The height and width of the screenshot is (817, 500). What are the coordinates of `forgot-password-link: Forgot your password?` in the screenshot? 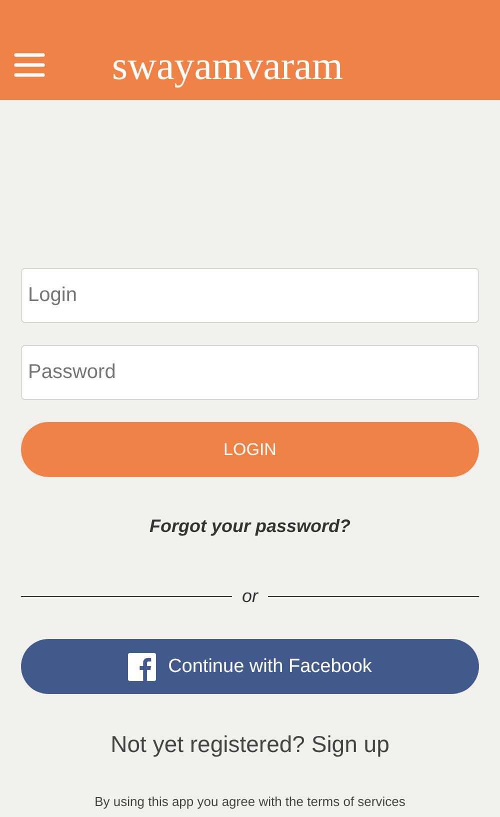 It's located at (249, 526).